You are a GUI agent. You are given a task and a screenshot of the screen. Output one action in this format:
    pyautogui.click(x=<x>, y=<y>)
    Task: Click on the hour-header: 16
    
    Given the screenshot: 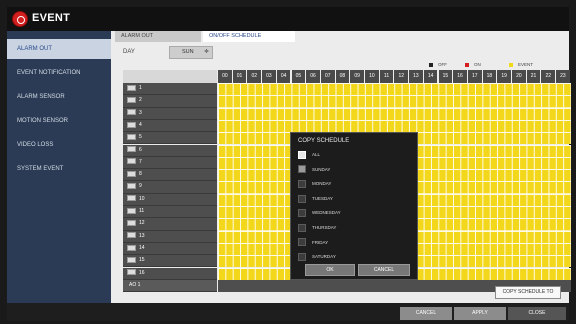 What is the action you would take?
    pyautogui.click(x=460, y=76)
    